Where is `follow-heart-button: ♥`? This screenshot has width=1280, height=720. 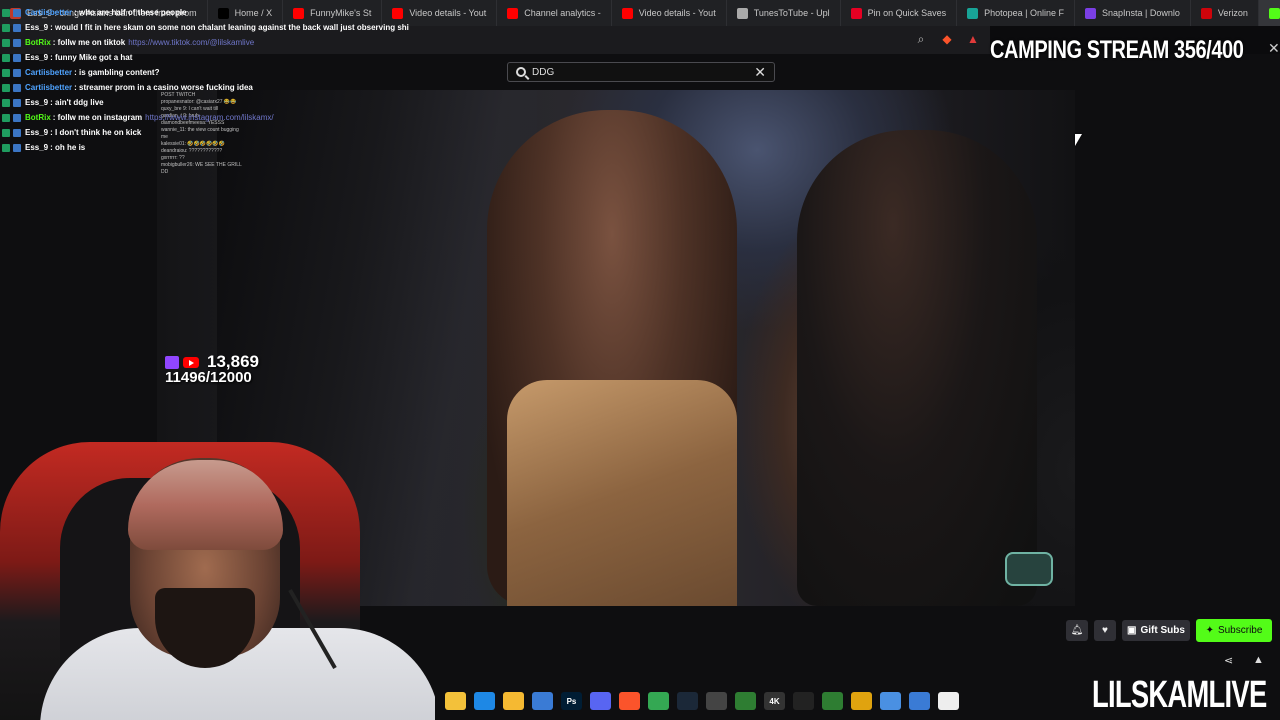
follow-heart-button: ♥ is located at coordinates (1105, 630).